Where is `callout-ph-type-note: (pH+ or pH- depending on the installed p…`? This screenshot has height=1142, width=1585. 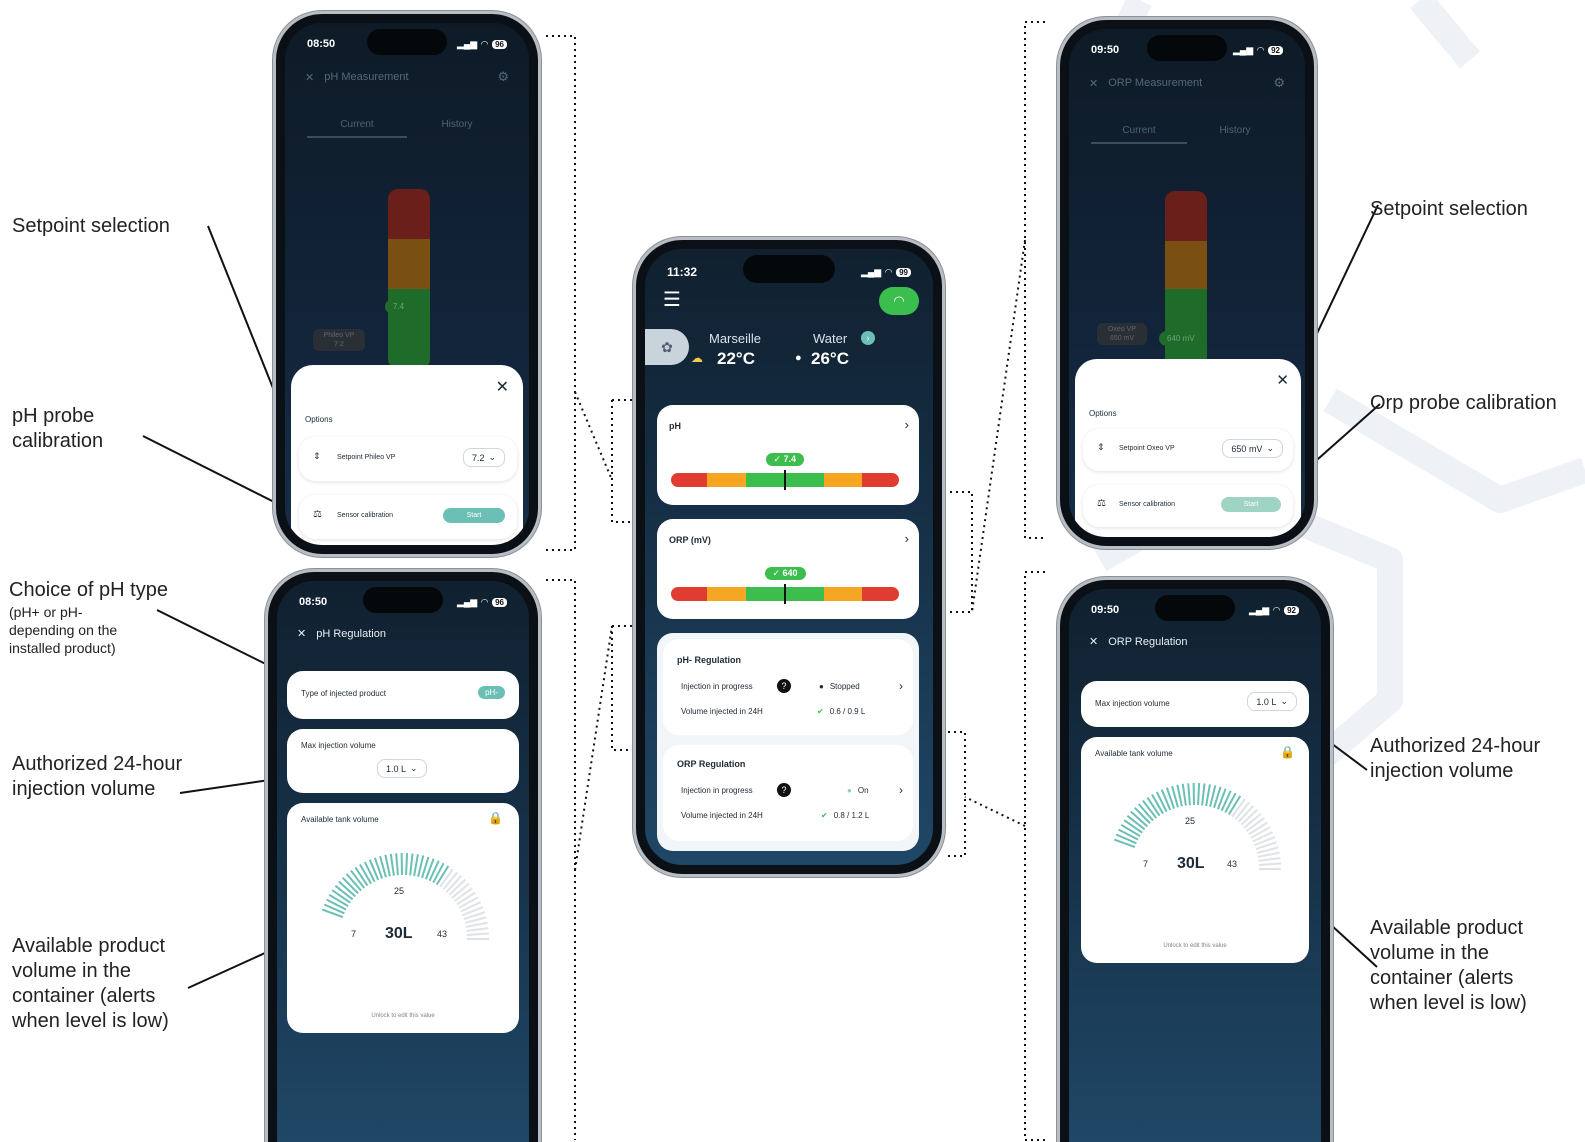 callout-ph-type-note: (pH+ or pH- depending on the installed p… is located at coordinates (63, 630).